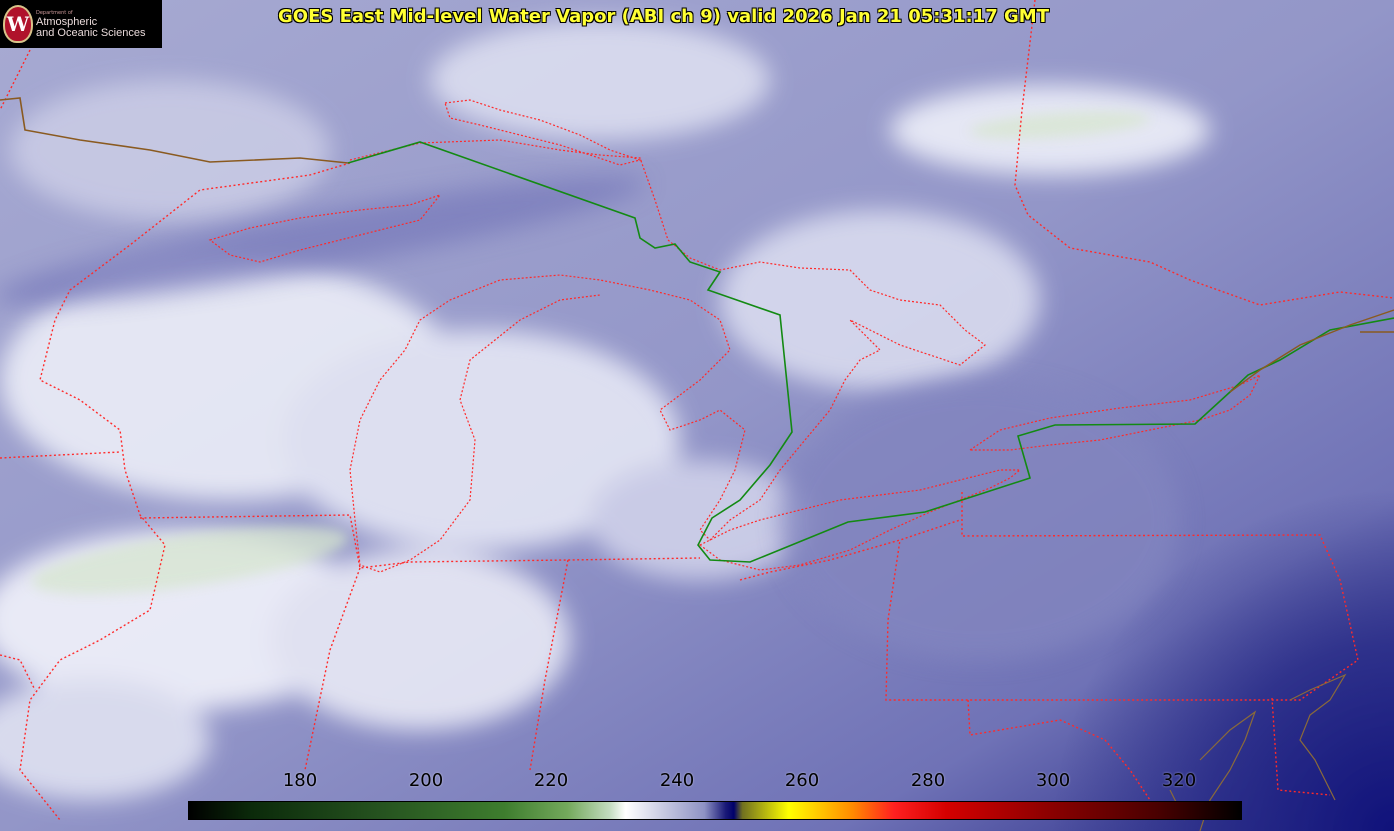 This screenshot has height=831, width=1394. Describe the element at coordinates (677, 780) in the screenshot. I see `colorbar-tick-240: 240` at that location.